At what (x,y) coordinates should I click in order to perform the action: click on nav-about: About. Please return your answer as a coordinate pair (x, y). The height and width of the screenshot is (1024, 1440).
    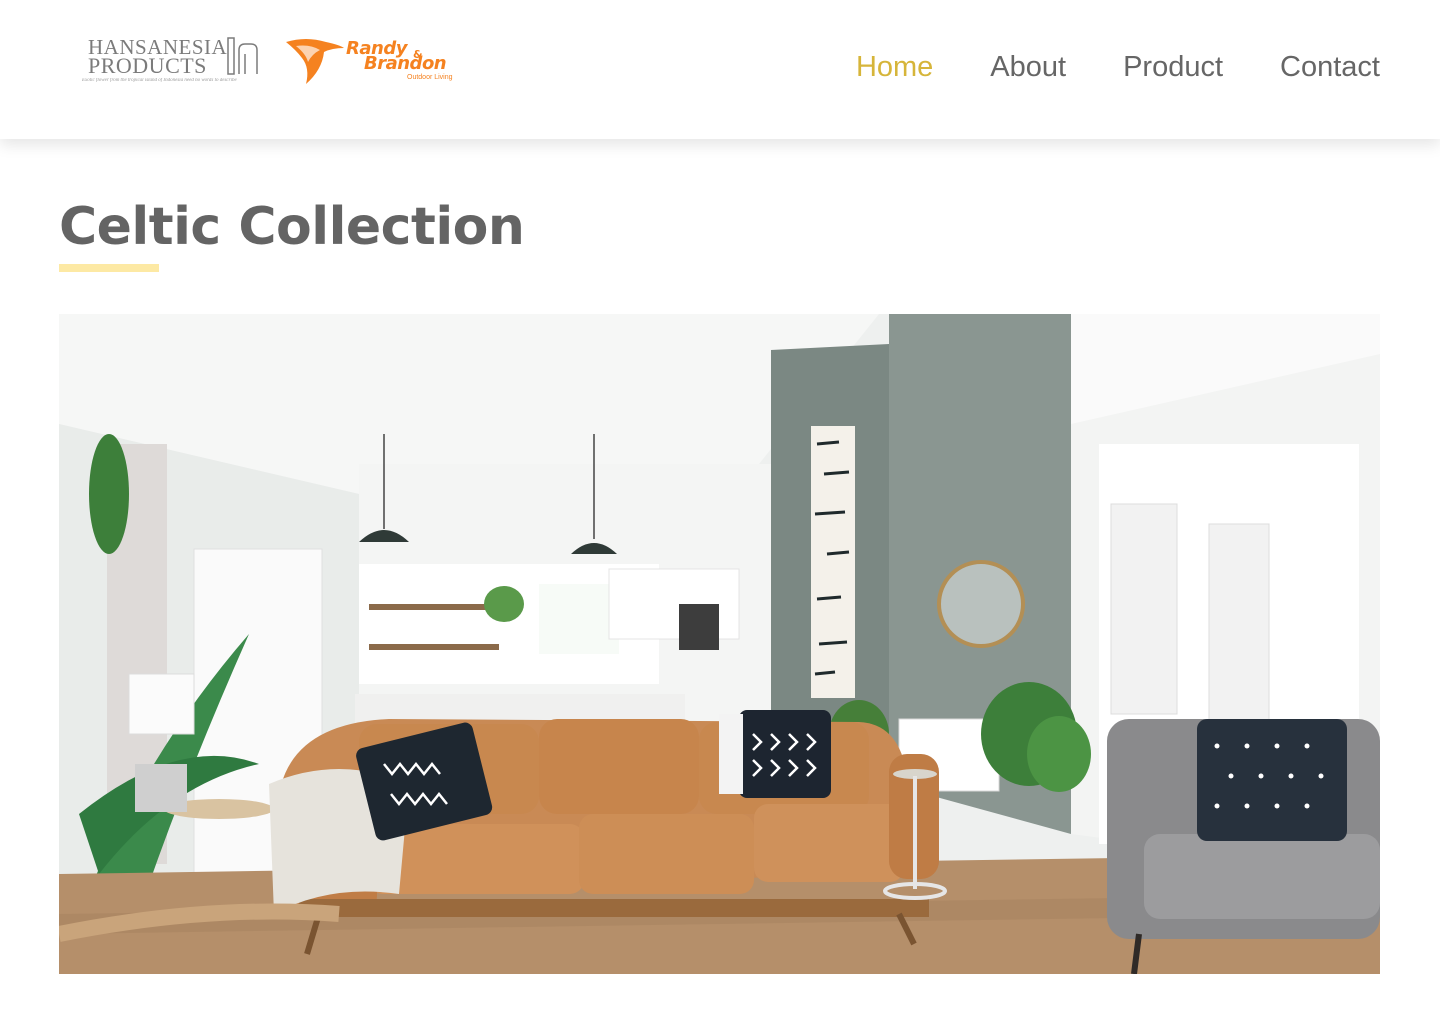
    Looking at the image, I should click on (1028, 67).